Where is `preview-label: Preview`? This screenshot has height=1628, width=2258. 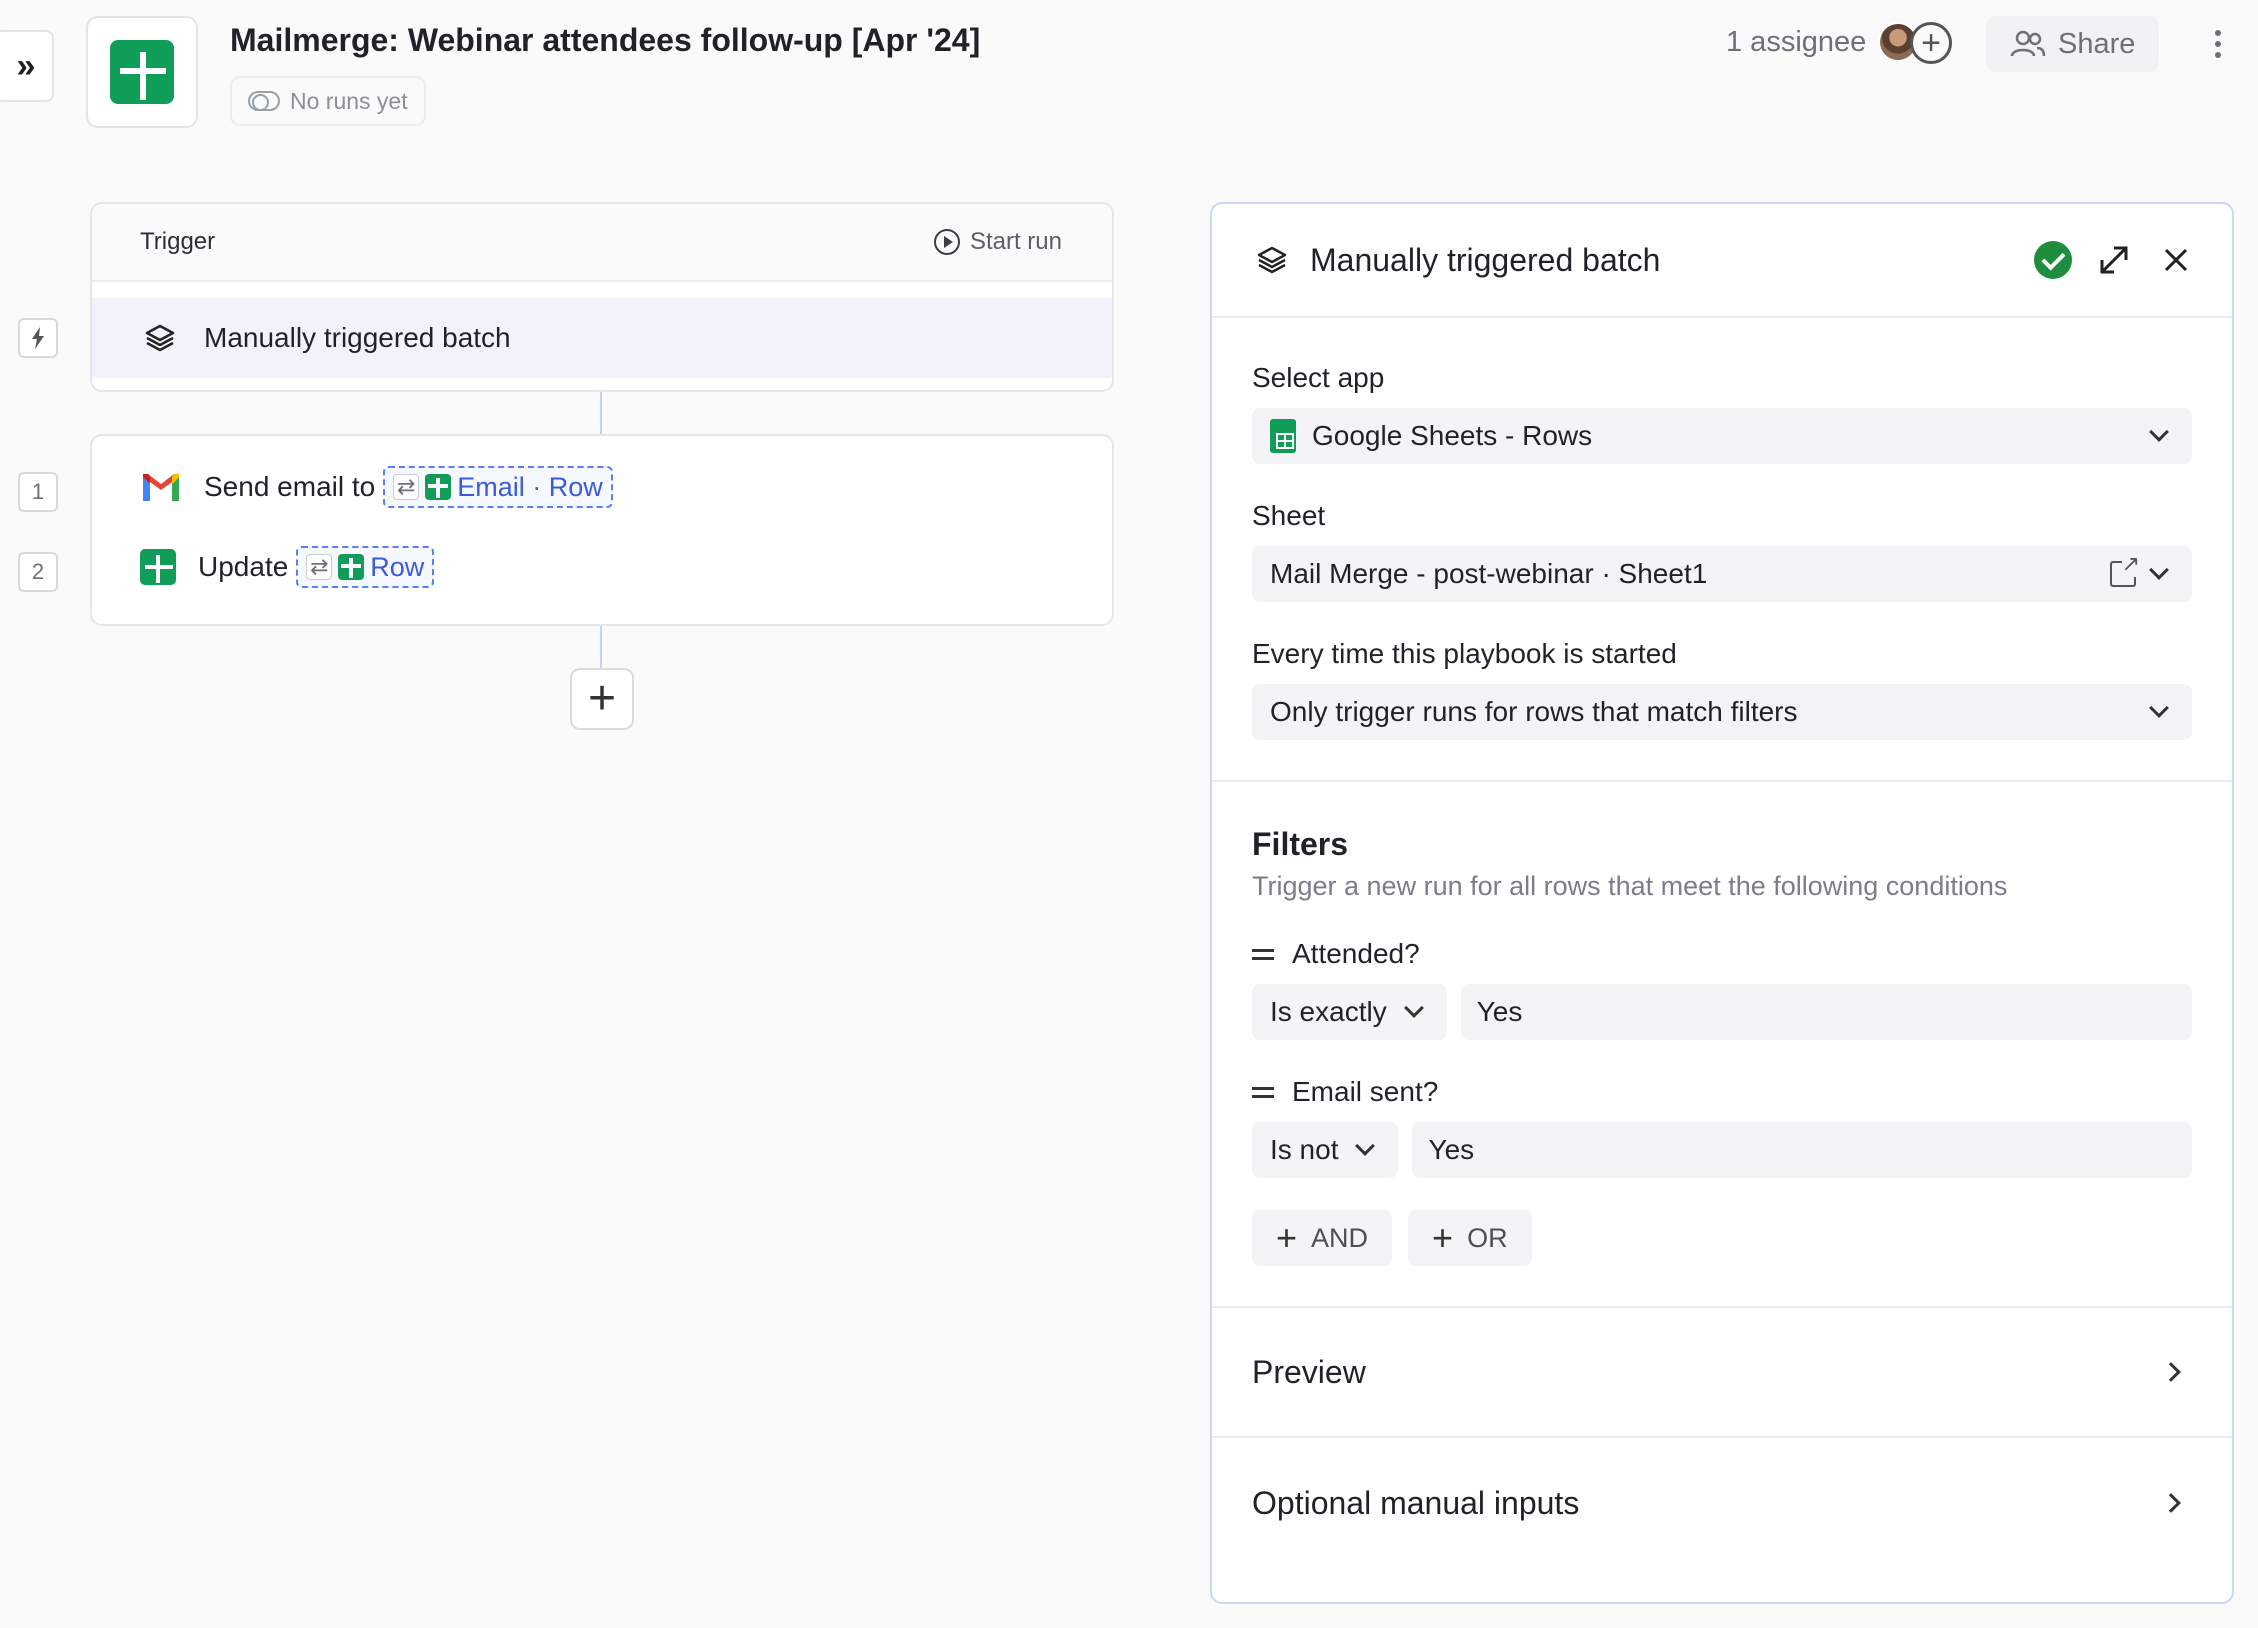 preview-label: Preview is located at coordinates (1309, 1371).